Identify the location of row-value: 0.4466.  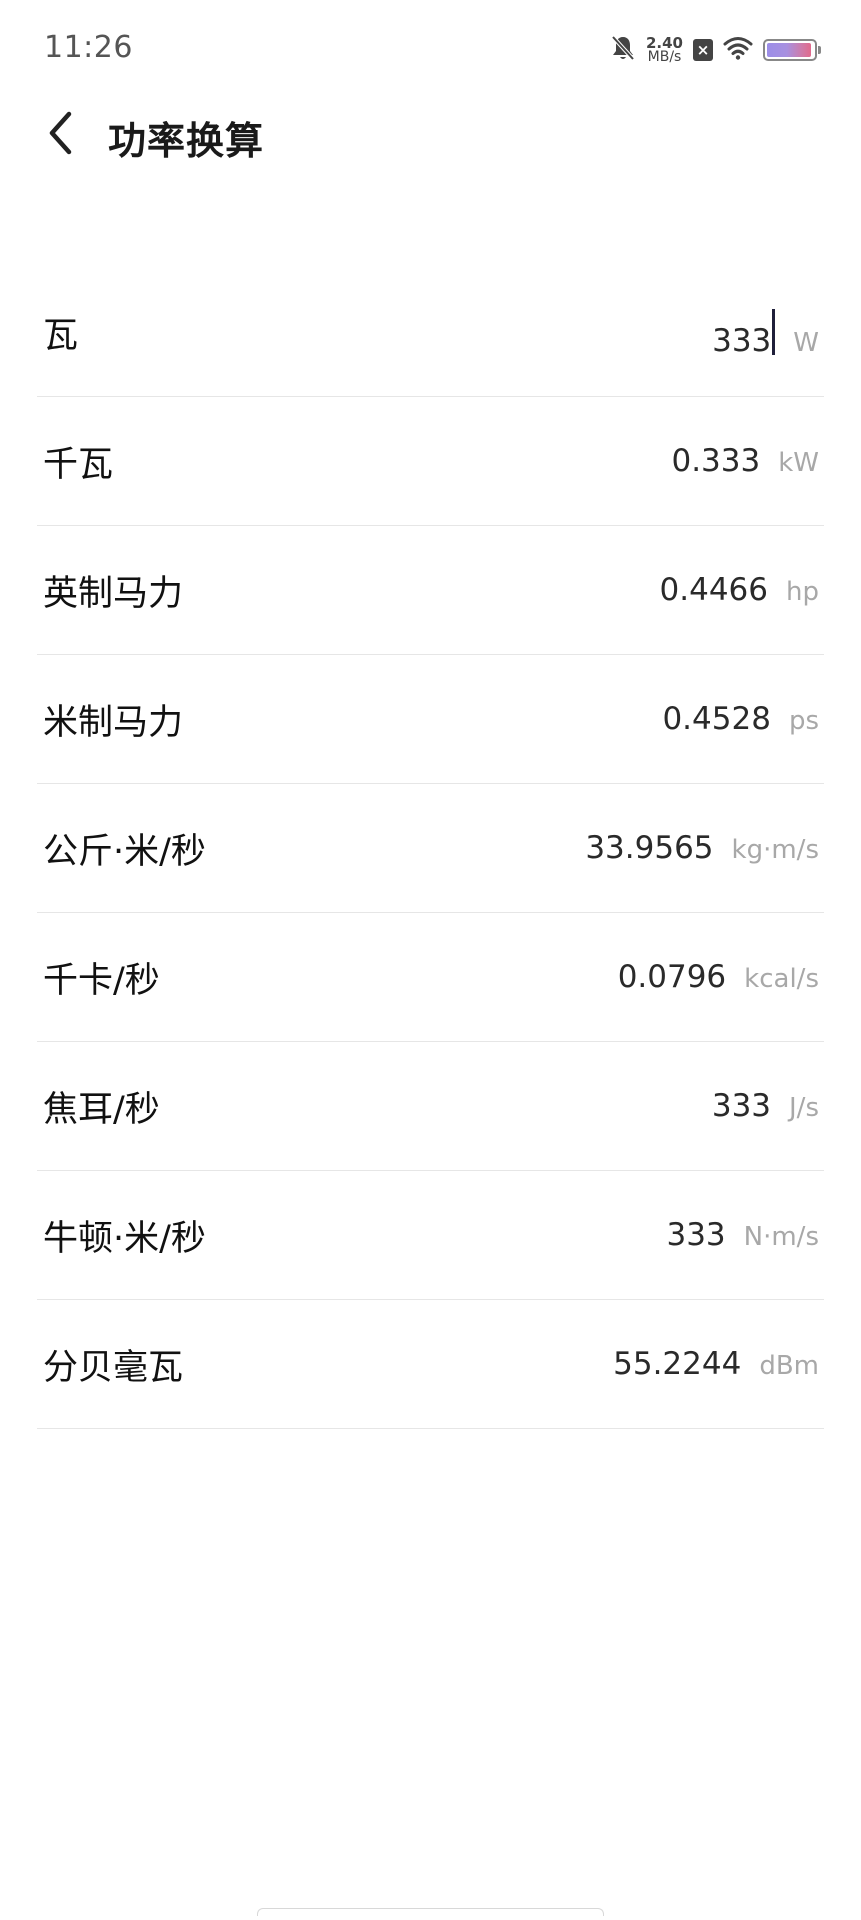
(714, 590).